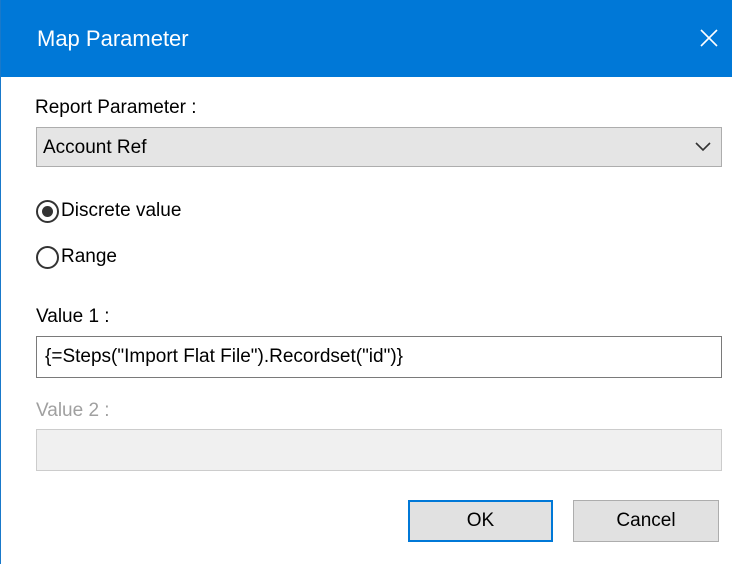 This screenshot has height=564, width=732. Describe the element at coordinates (646, 521) in the screenshot. I see `cancel-button: Cancel` at that location.